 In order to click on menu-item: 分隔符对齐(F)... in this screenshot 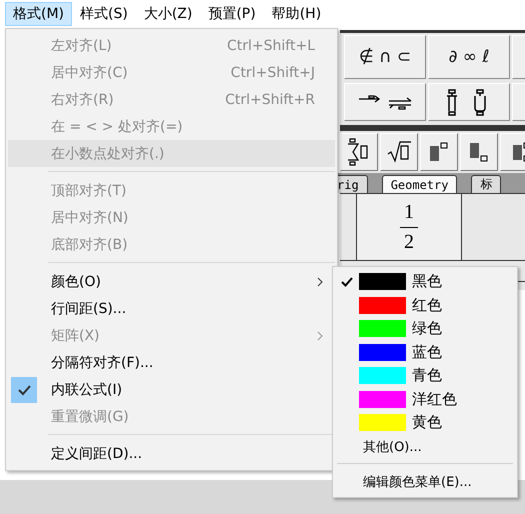, I will do `click(171, 362)`.